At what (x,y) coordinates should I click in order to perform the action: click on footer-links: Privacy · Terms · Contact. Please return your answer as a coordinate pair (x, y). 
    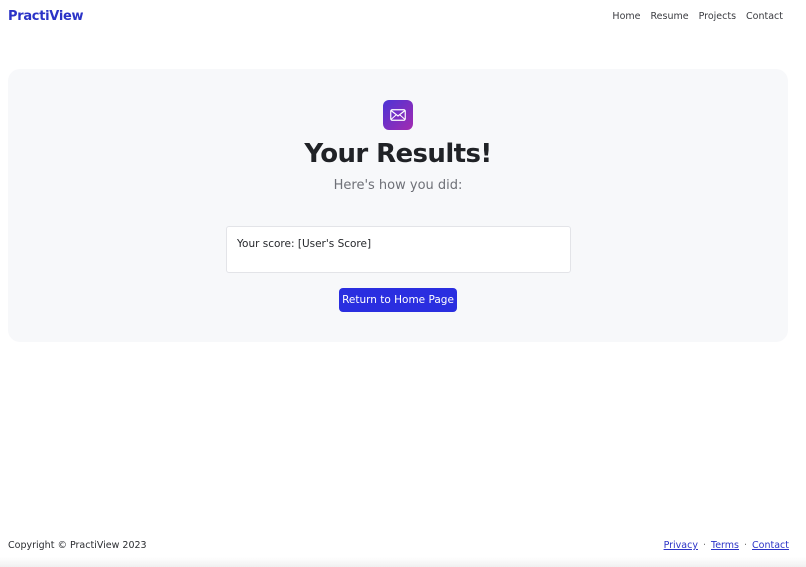
    Looking at the image, I should click on (726, 545).